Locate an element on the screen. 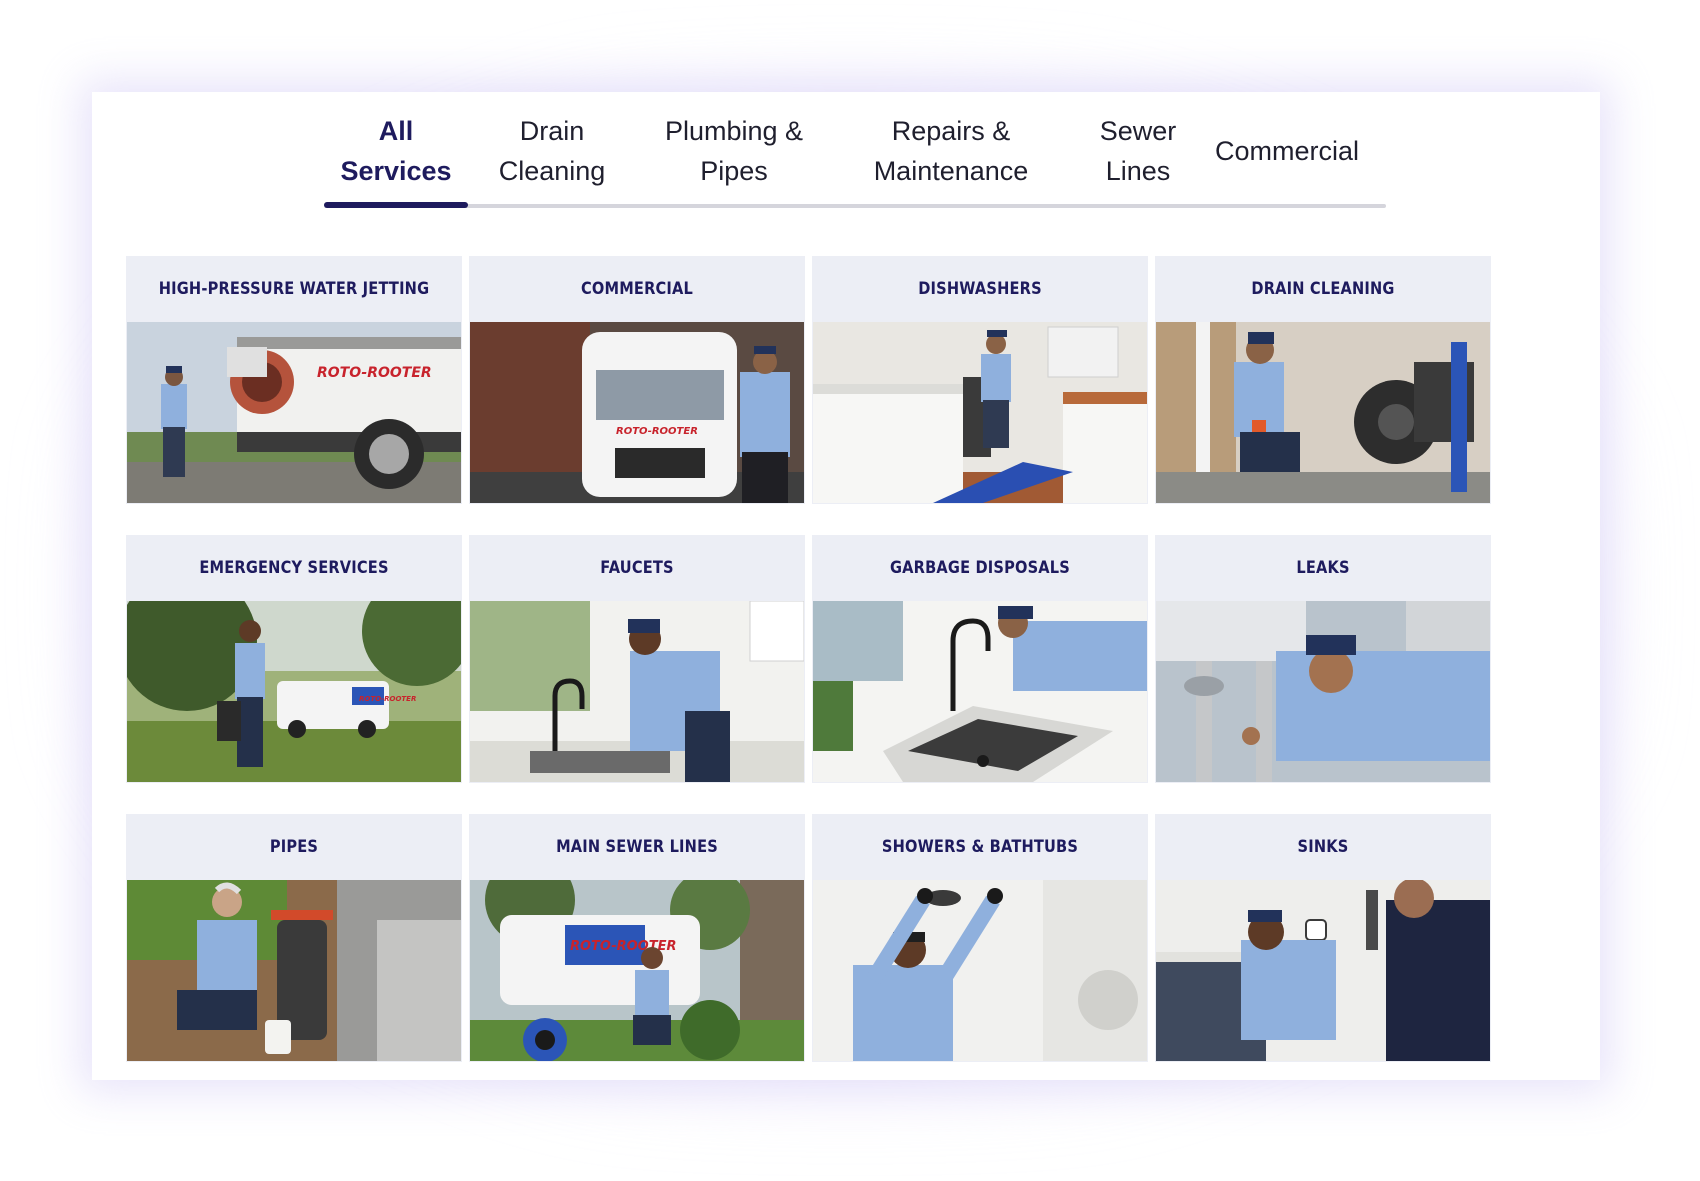  service-card-sinks: SINKS is located at coordinates (1323, 938).